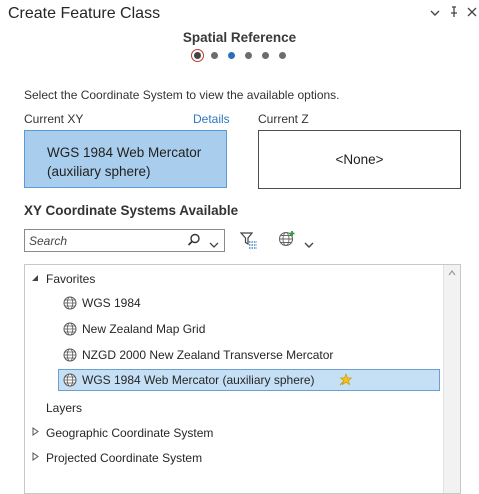 This screenshot has width=479, height=494. I want to click on tree-item-favorite-1: WGS 1984, so click(111, 303).